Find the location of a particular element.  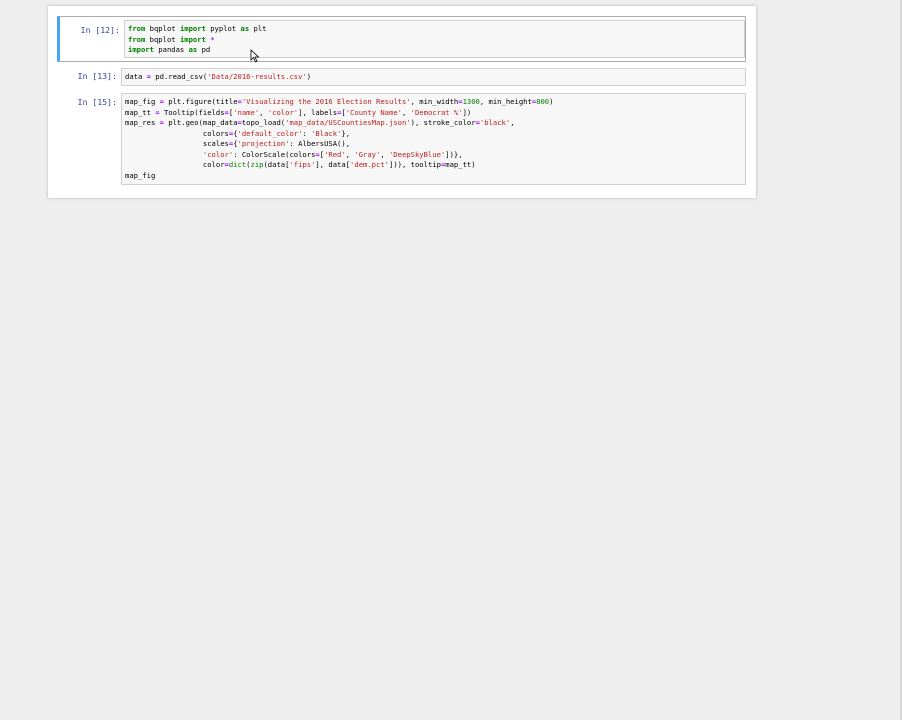

input-prompt: In [13]: is located at coordinates (97, 76).